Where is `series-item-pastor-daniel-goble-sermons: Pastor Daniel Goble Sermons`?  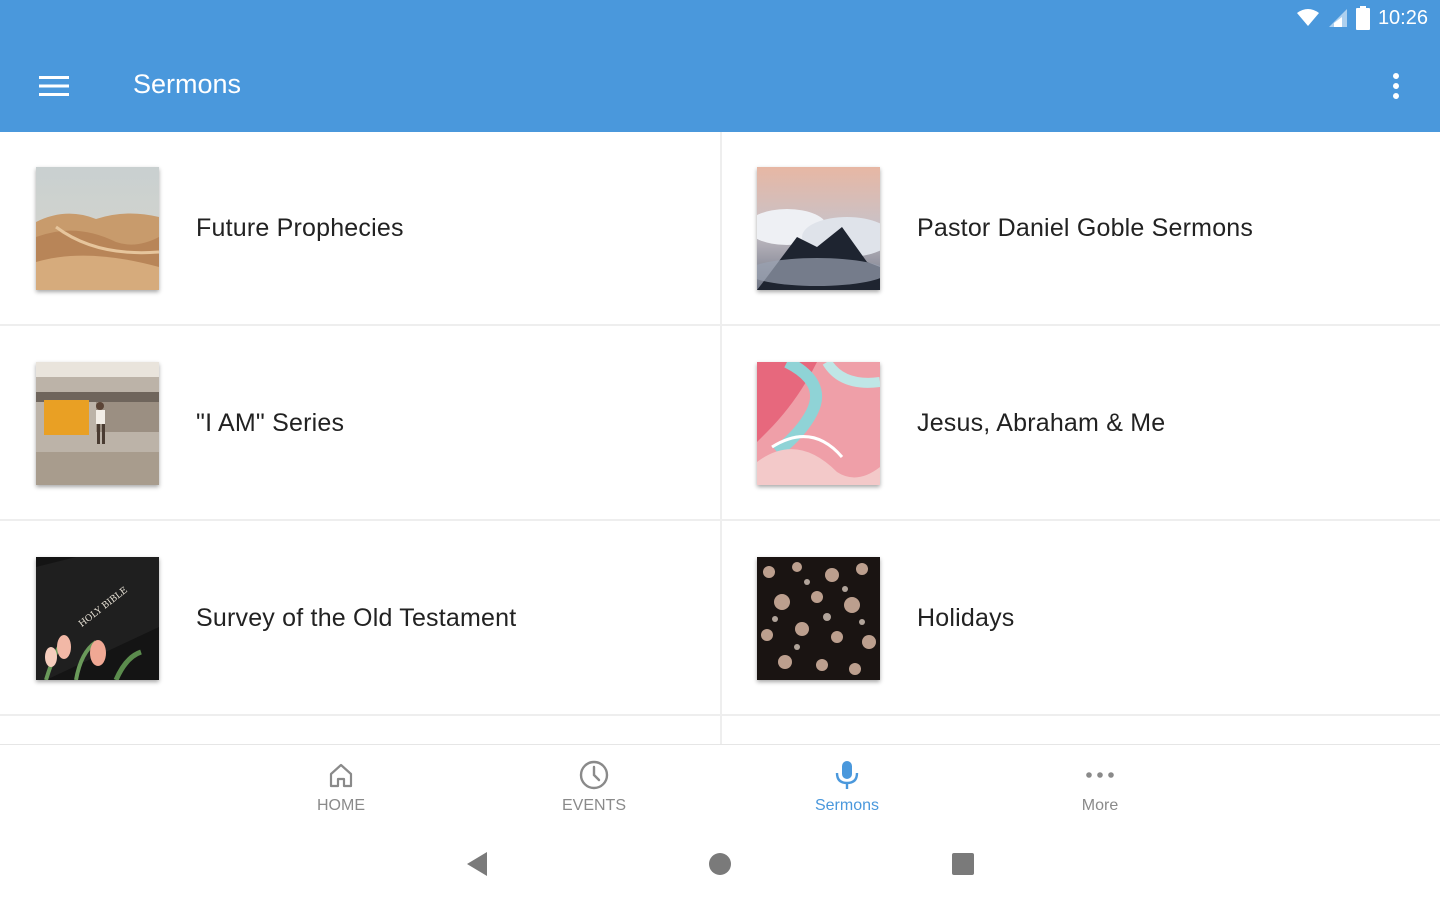 series-item-pastor-daniel-goble-sermons: Pastor Daniel Goble Sermons is located at coordinates (1081, 229).